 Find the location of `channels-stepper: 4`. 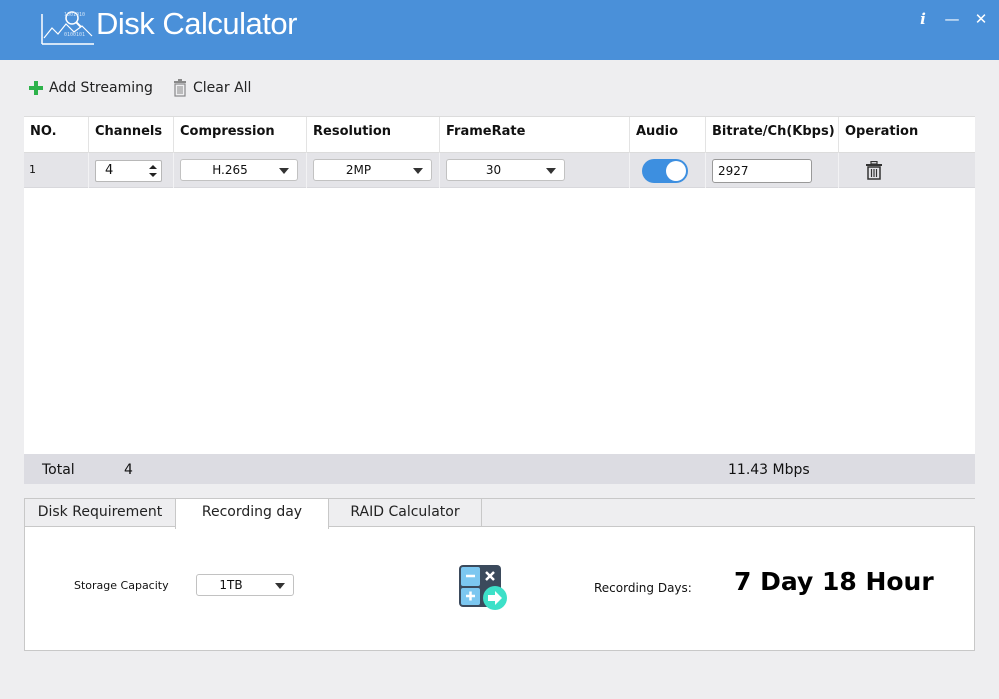

channels-stepper: 4 is located at coordinates (128, 171).